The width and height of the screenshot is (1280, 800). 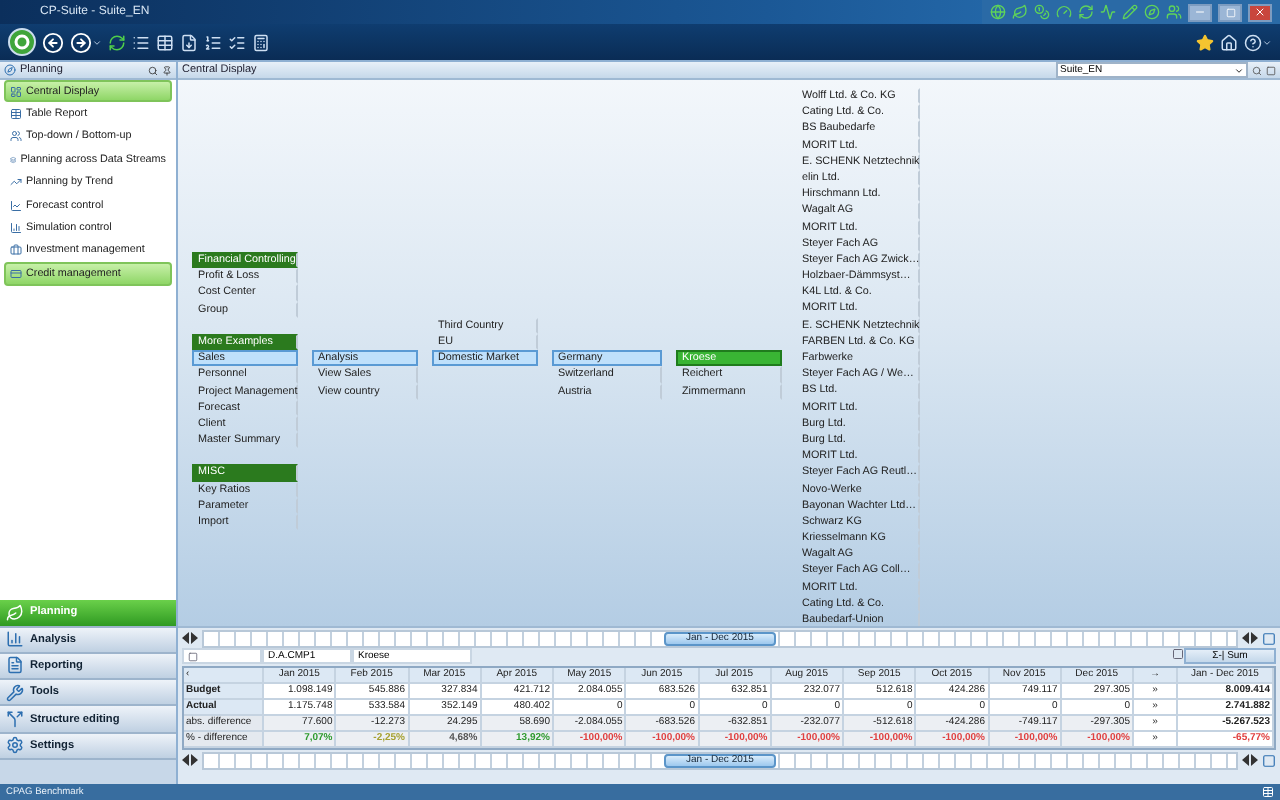 I want to click on globe-icon, so click(x=998, y=12).